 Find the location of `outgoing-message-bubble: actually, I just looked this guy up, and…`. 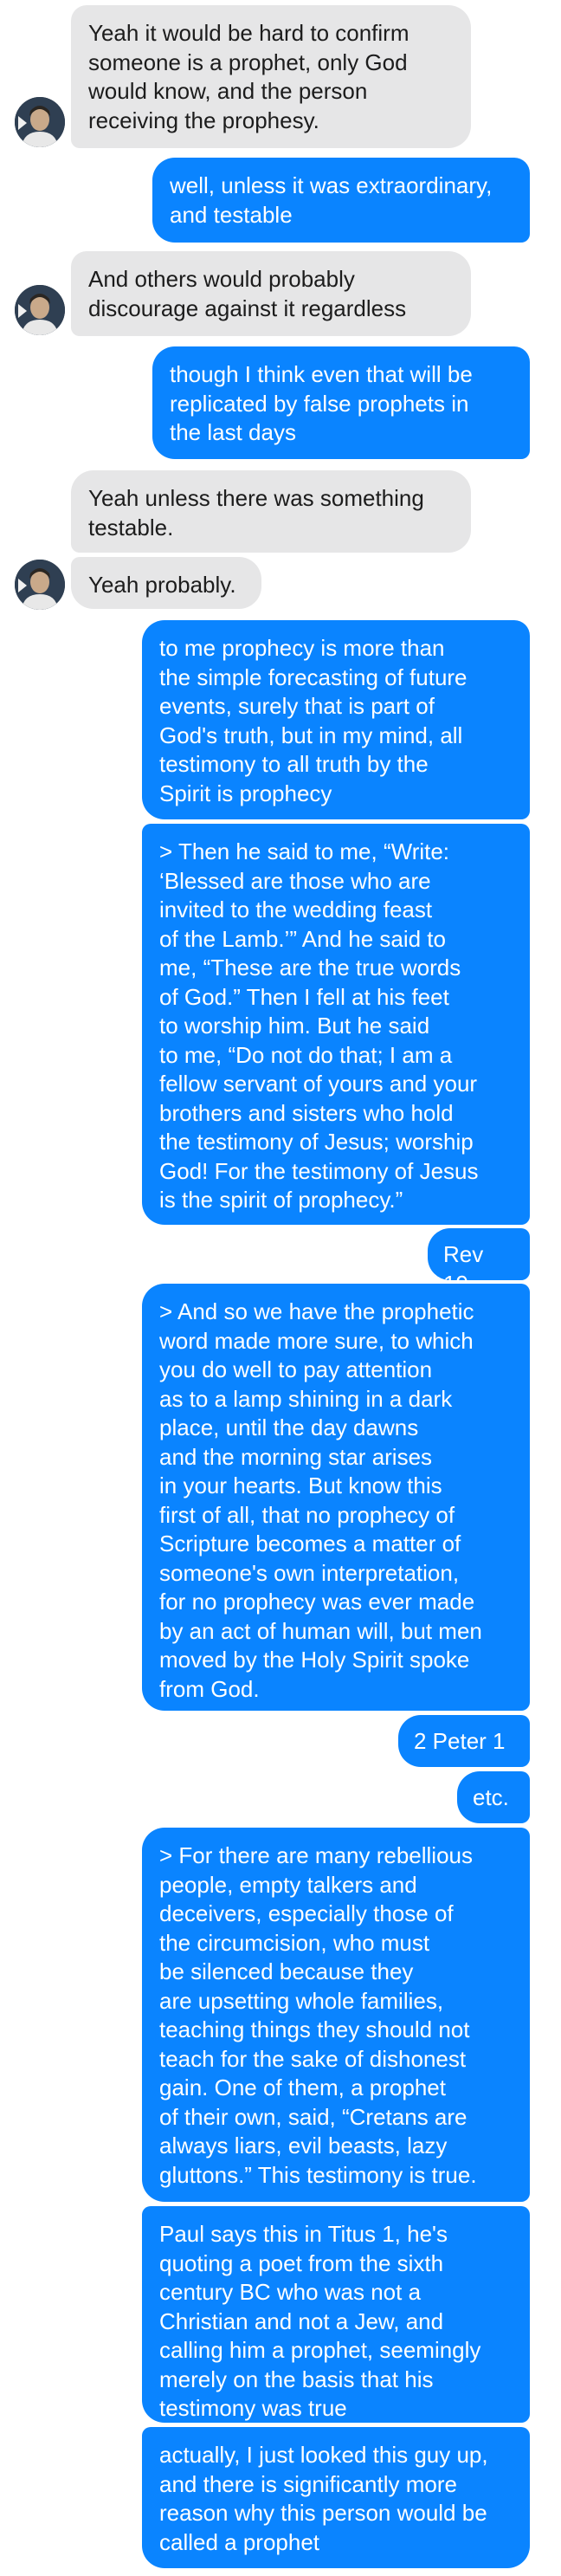

outgoing-message-bubble: actually, I just looked this guy up, and… is located at coordinates (336, 2497).